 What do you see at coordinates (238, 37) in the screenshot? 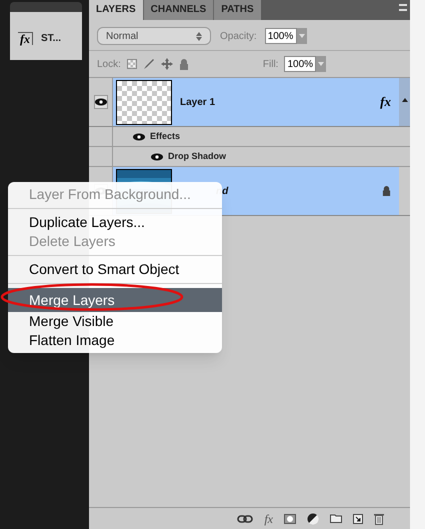
I see `opacity-label: Opacity:` at bounding box center [238, 37].